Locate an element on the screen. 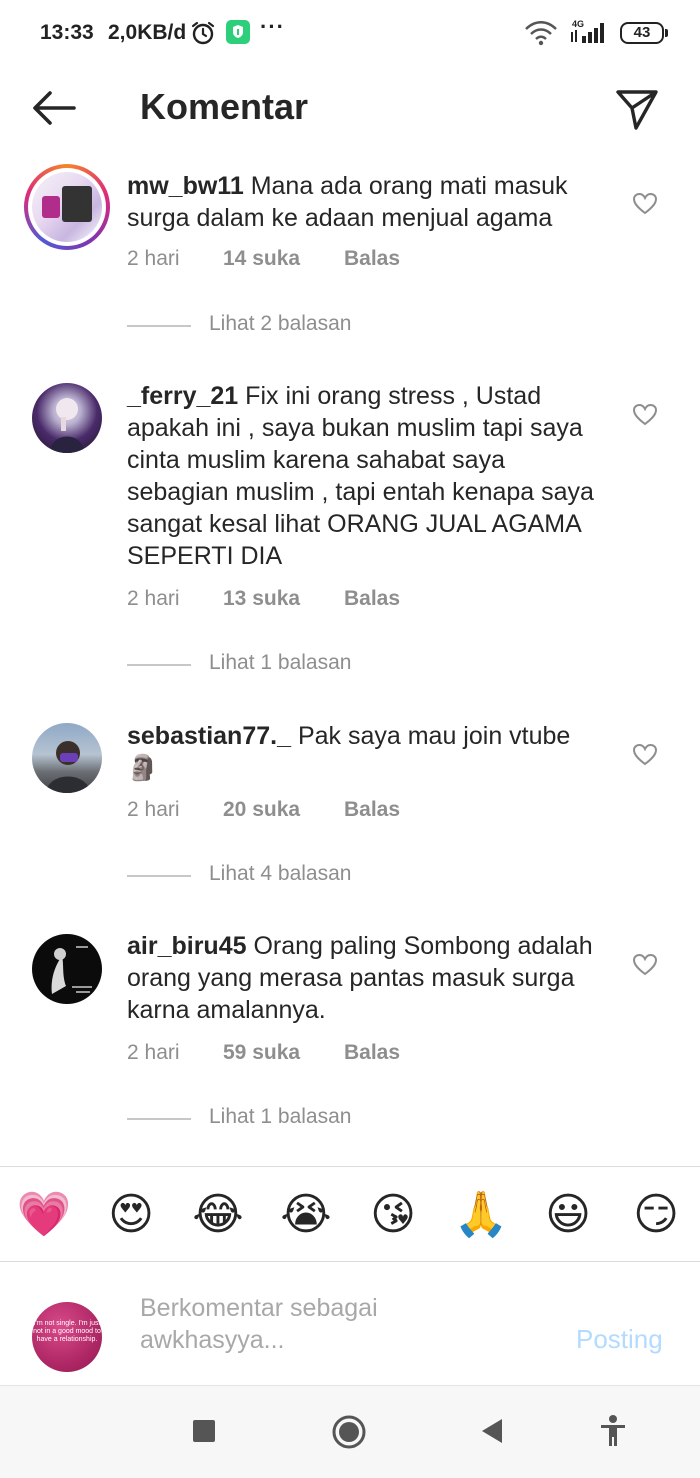 The width and height of the screenshot is (700, 1478). back-arrow-icon is located at coordinates (54, 108).